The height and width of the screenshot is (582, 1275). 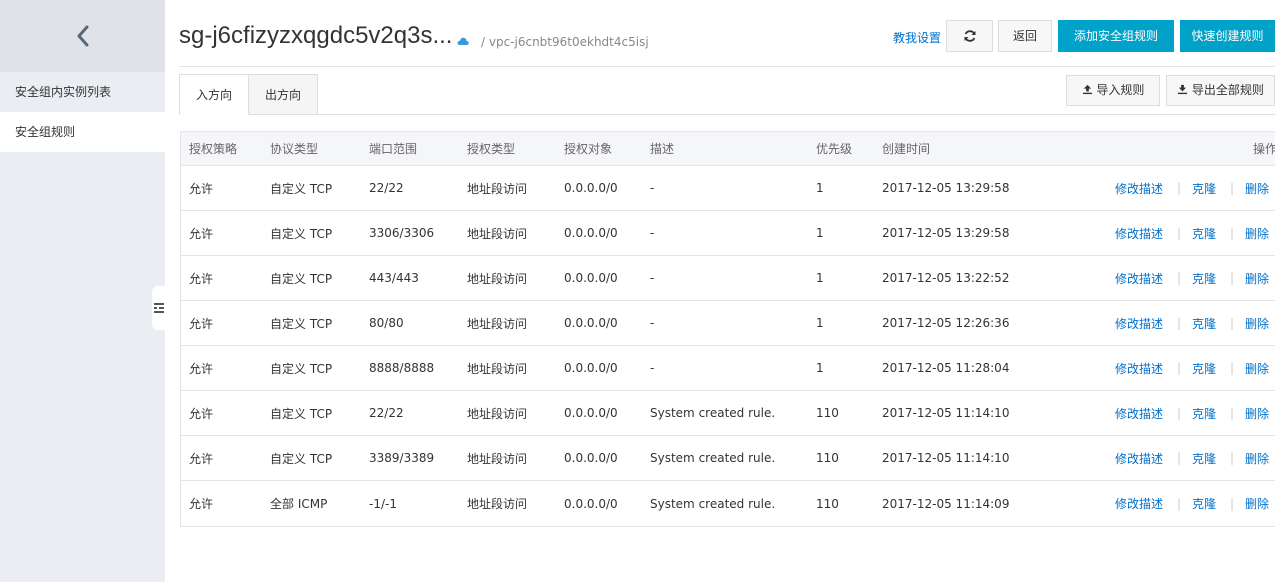 I want to click on help-link: 教我设置, so click(x=917, y=37).